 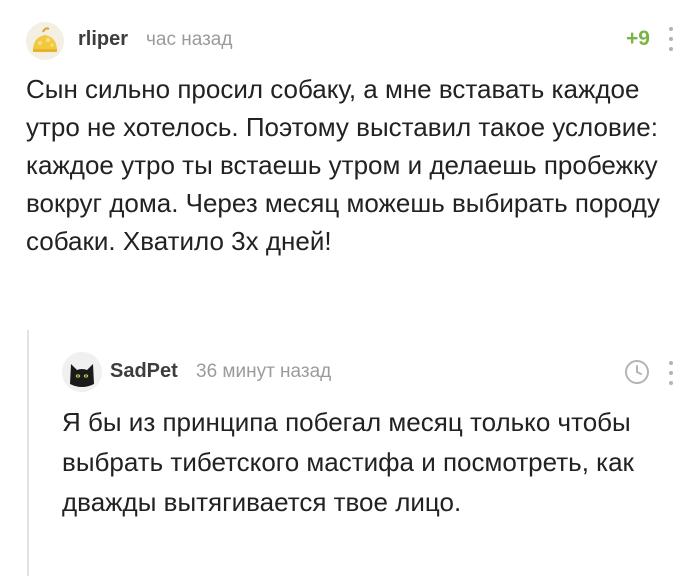 I want to click on yellow-cap-avatar-icon, so click(x=45, y=41).